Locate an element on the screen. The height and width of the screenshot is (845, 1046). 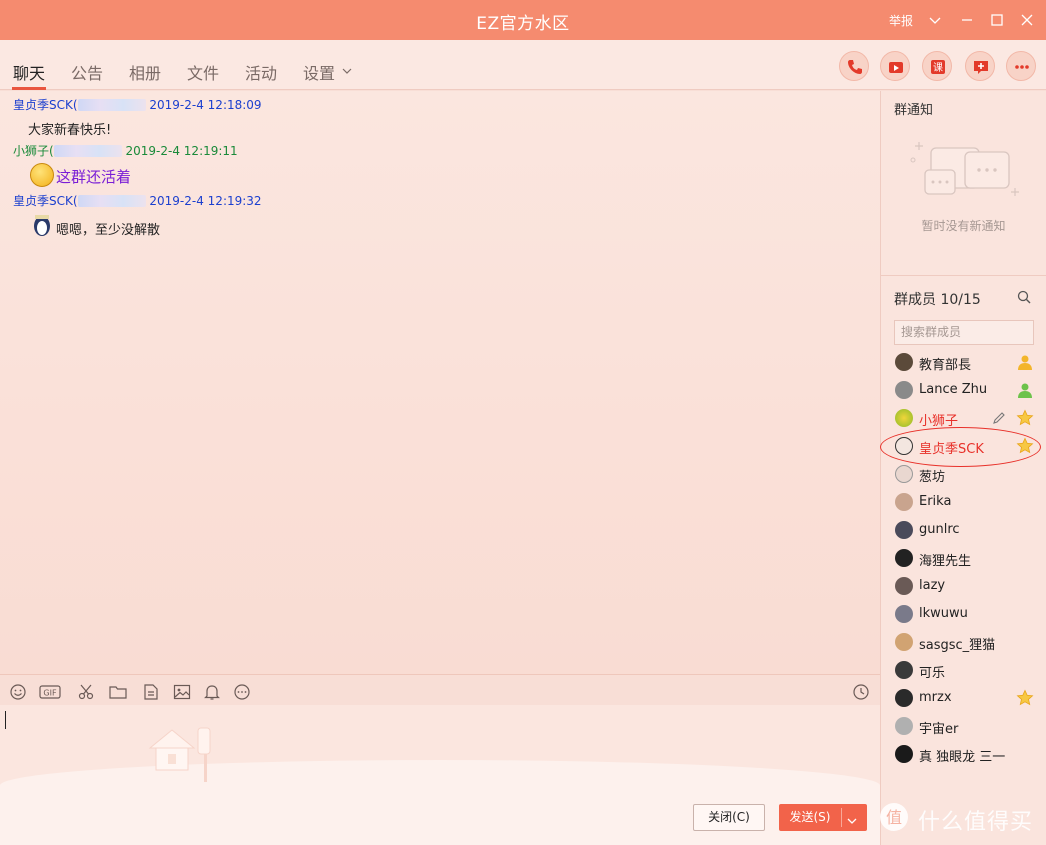
video-call-button is located at coordinates (895, 66).